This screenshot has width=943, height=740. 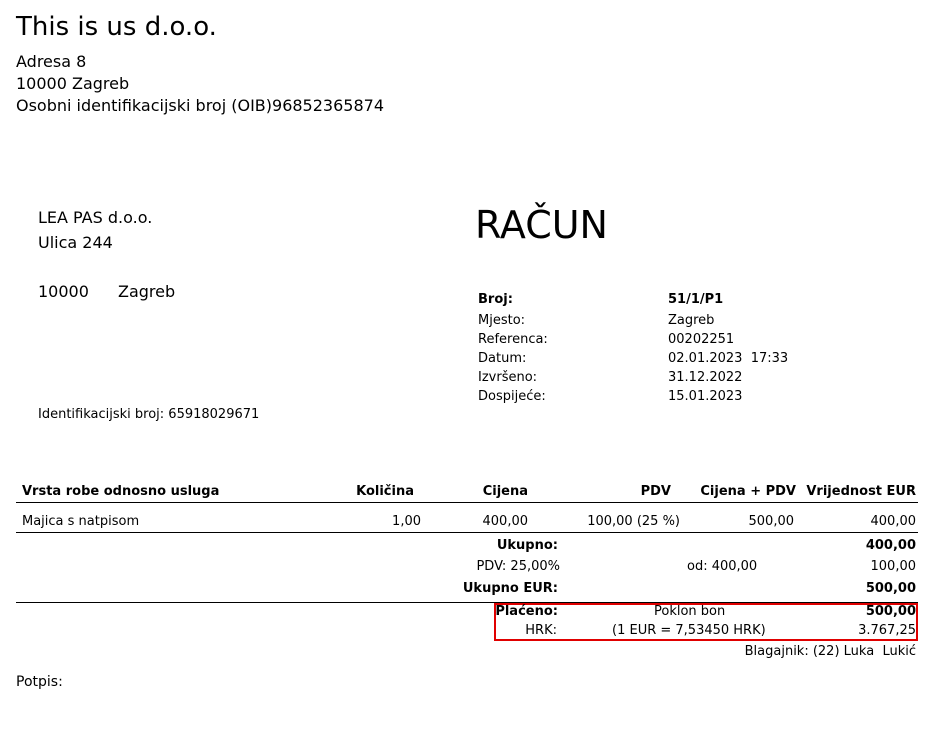 What do you see at coordinates (508, 377) in the screenshot?
I see `meta-label: Izvršeno:` at bounding box center [508, 377].